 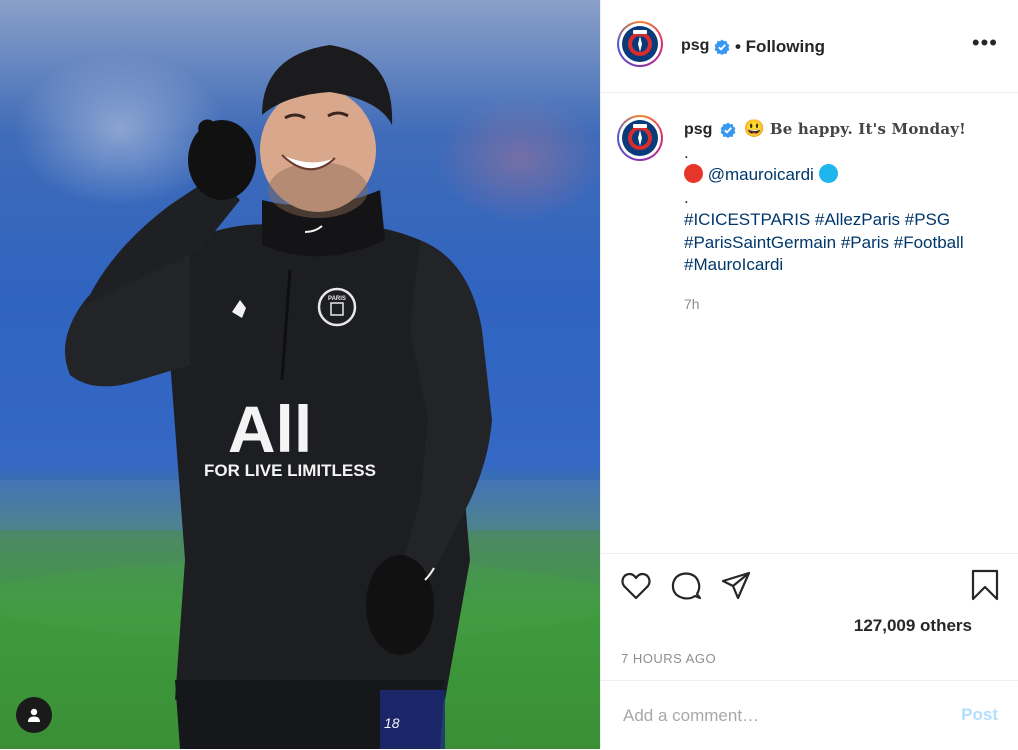 I want to click on smile-emoji: 😃, so click(x=754, y=128).